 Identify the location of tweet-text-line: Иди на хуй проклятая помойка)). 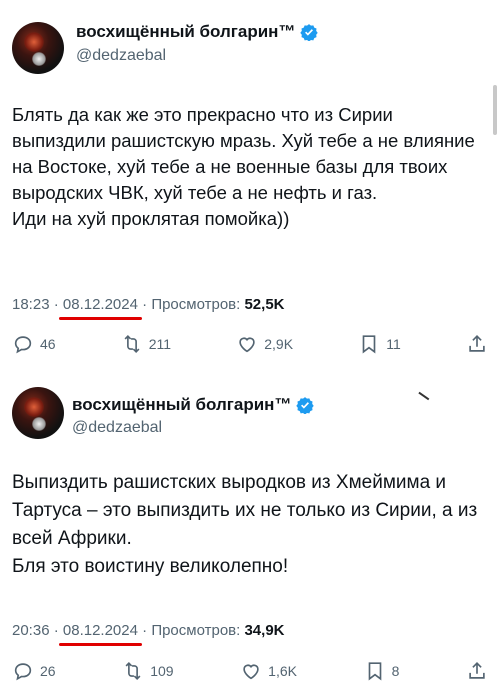
(151, 218).